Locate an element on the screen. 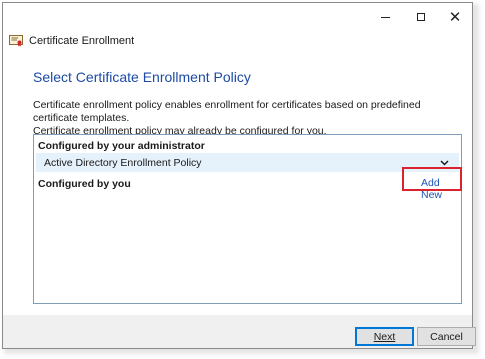 The width and height of the screenshot is (485, 359). dialog-footer: Next Cancel is located at coordinates (239, 331).